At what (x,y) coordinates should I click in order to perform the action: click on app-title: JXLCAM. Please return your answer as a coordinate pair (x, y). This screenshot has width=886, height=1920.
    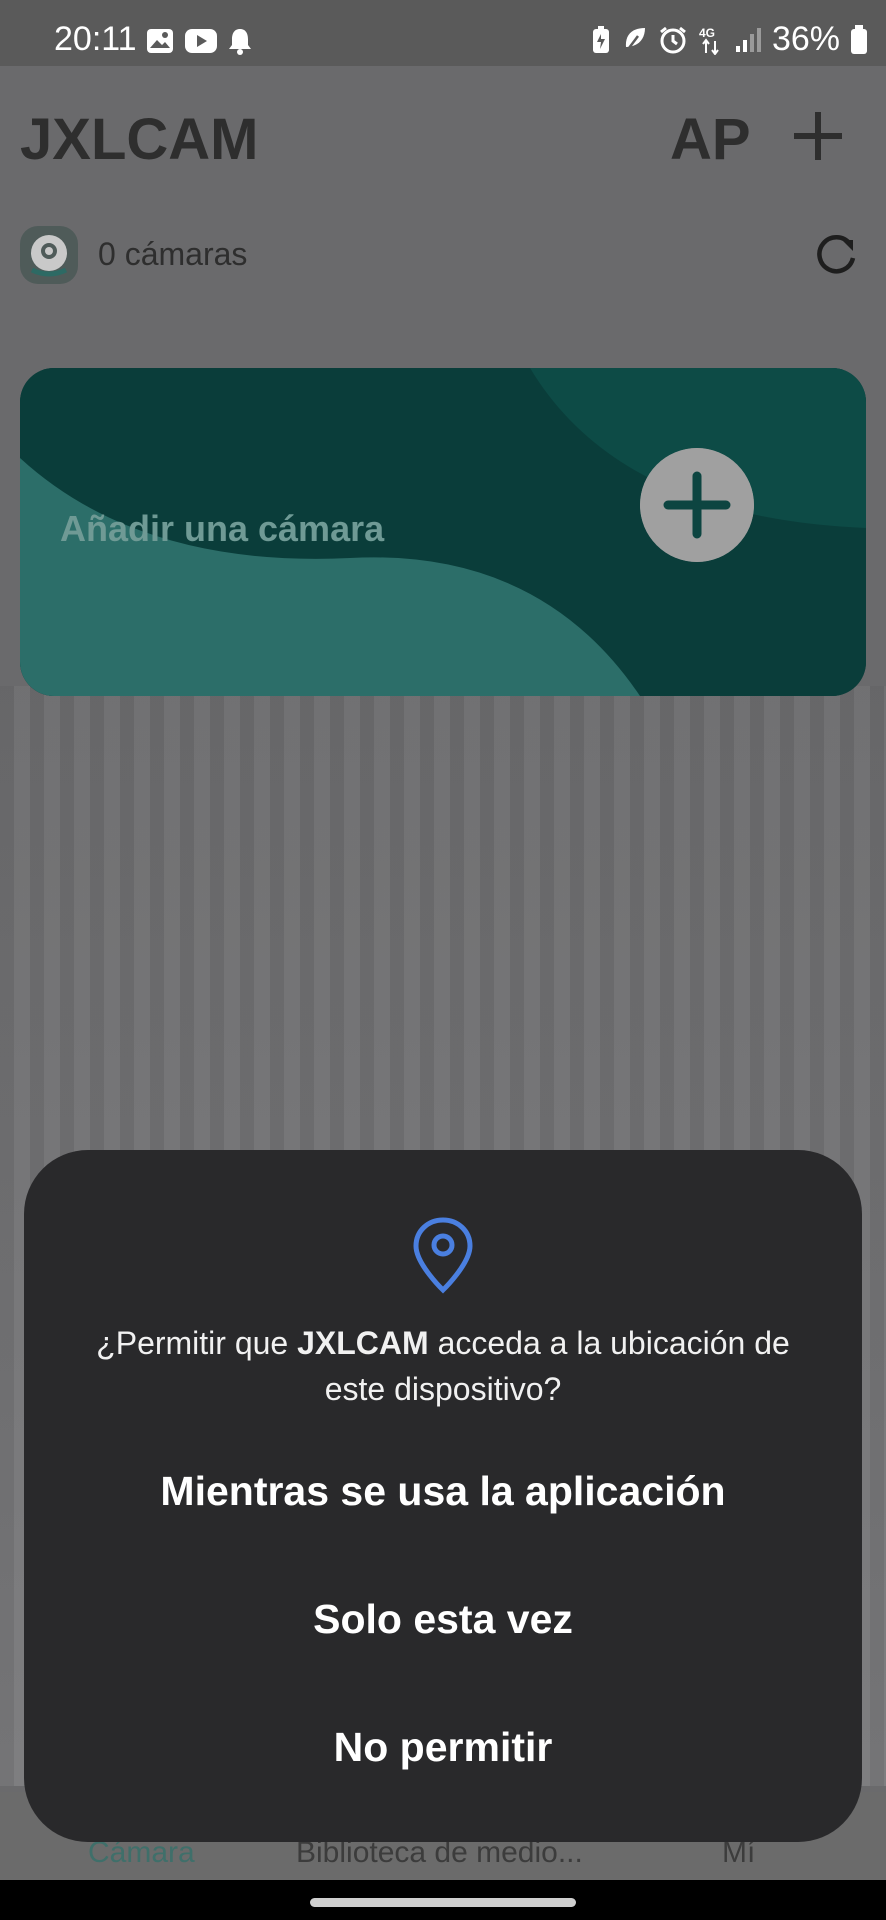
    Looking at the image, I should click on (139, 139).